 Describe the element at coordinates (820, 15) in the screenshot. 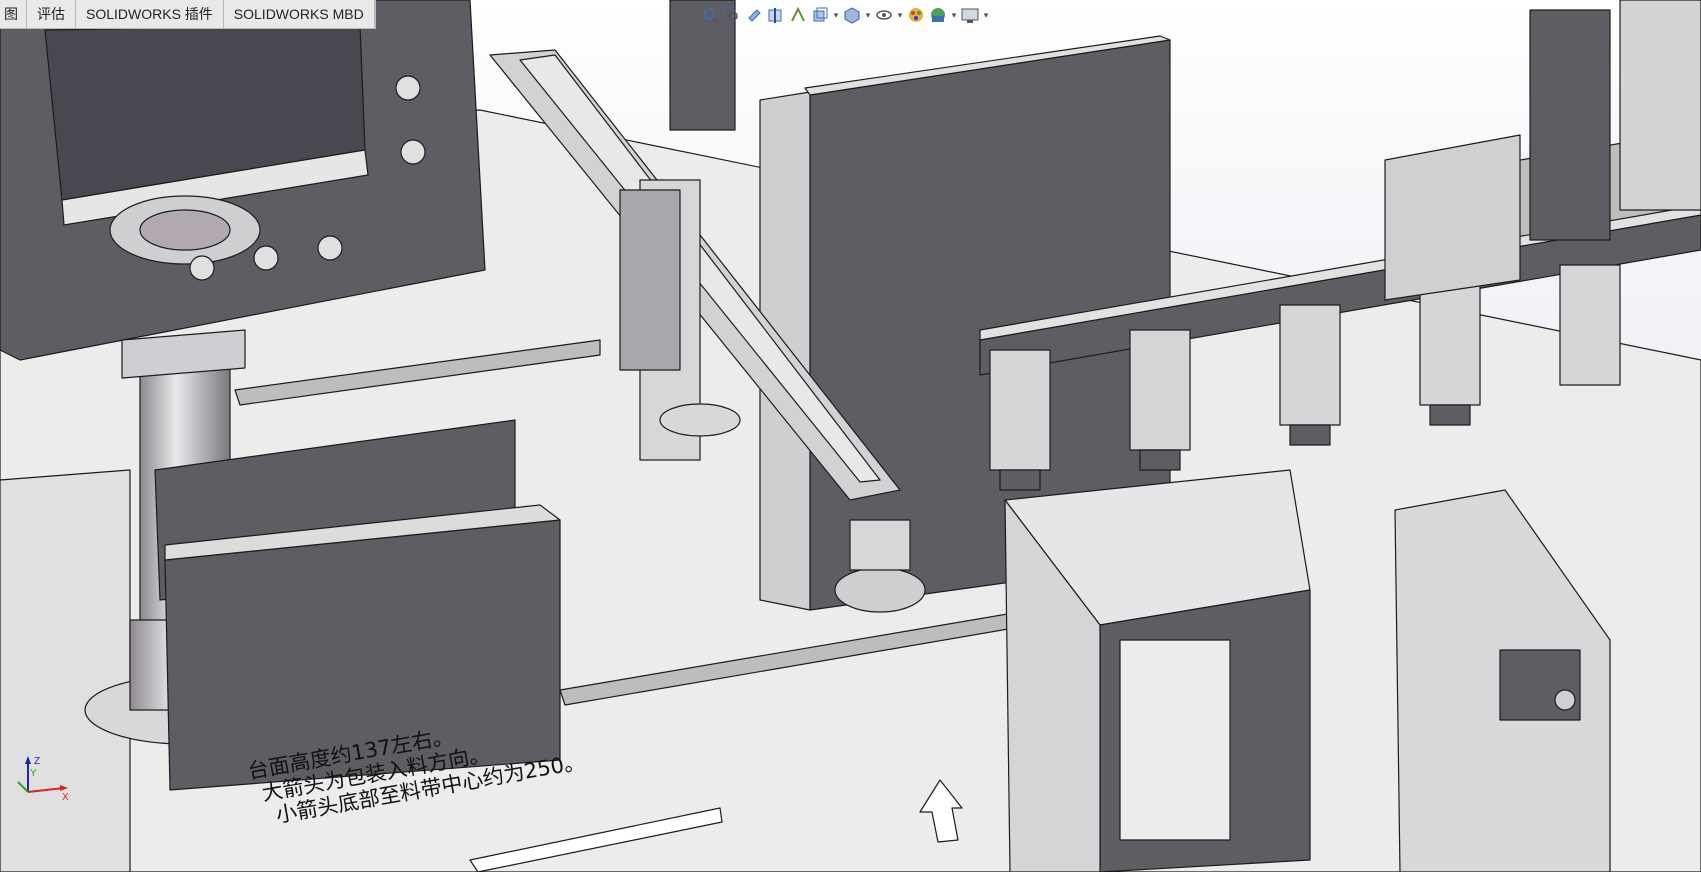

I see `view-orientation-icon` at that location.